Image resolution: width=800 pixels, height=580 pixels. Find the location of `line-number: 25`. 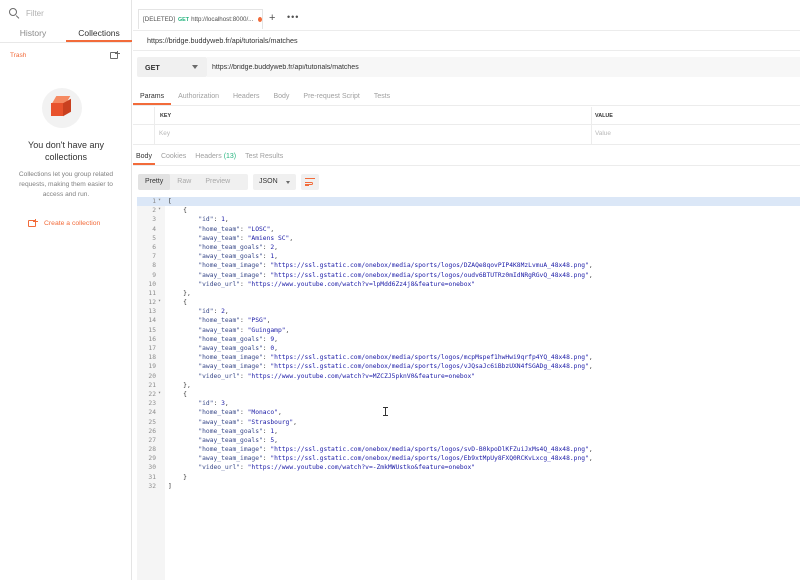

line-number: 25 is located at coordinates (152, 422).